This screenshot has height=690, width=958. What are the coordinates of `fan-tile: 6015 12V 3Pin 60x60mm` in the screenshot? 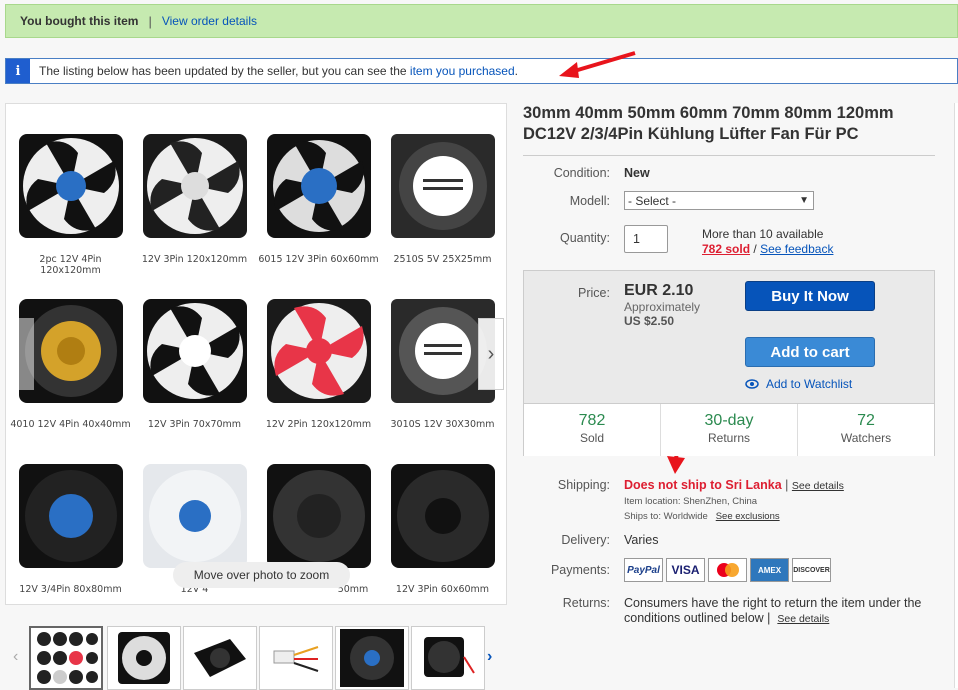 It's located at (318, 201).